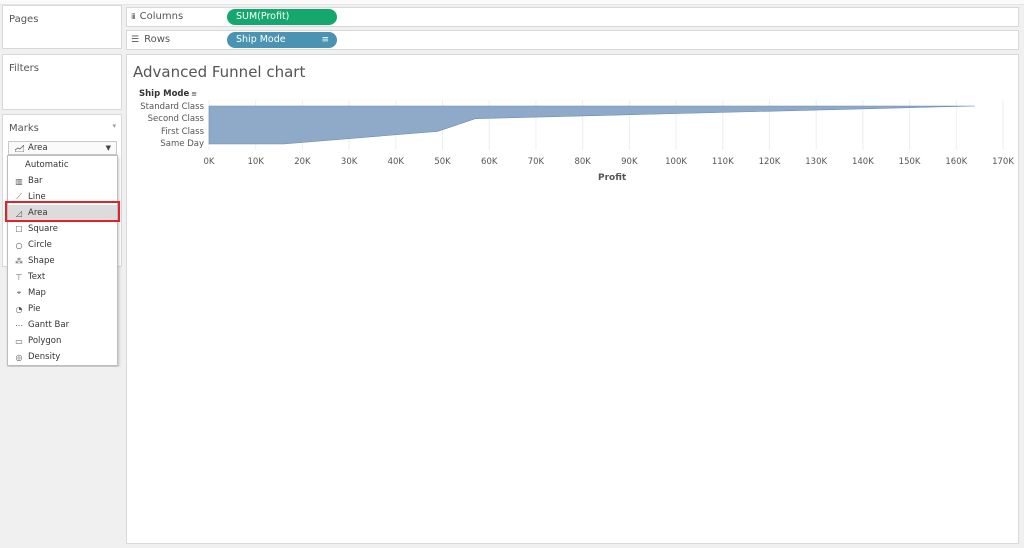  Describe the element at coordinates (302, 162) in the screenshot. I see `x-tick-label: 20K` at that location.